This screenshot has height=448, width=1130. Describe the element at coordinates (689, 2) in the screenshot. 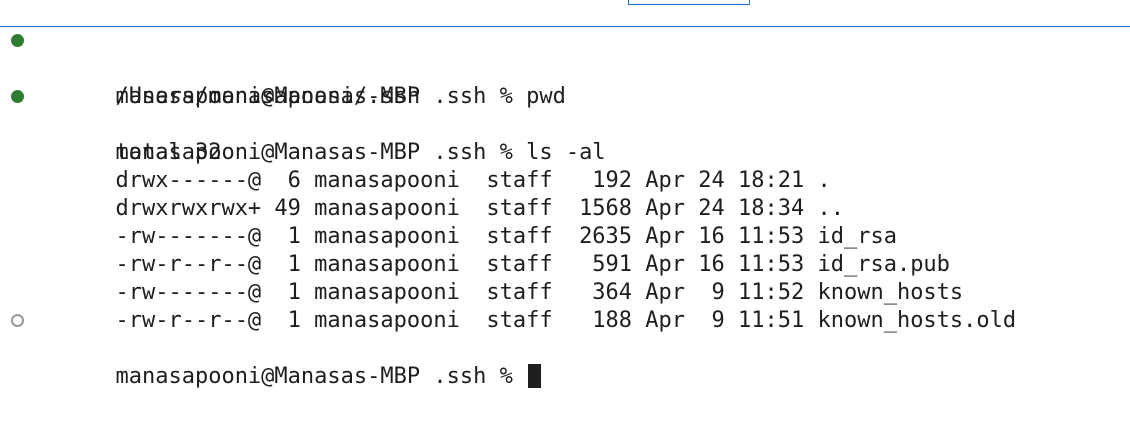

I see `panel-tab-outline` at that location.